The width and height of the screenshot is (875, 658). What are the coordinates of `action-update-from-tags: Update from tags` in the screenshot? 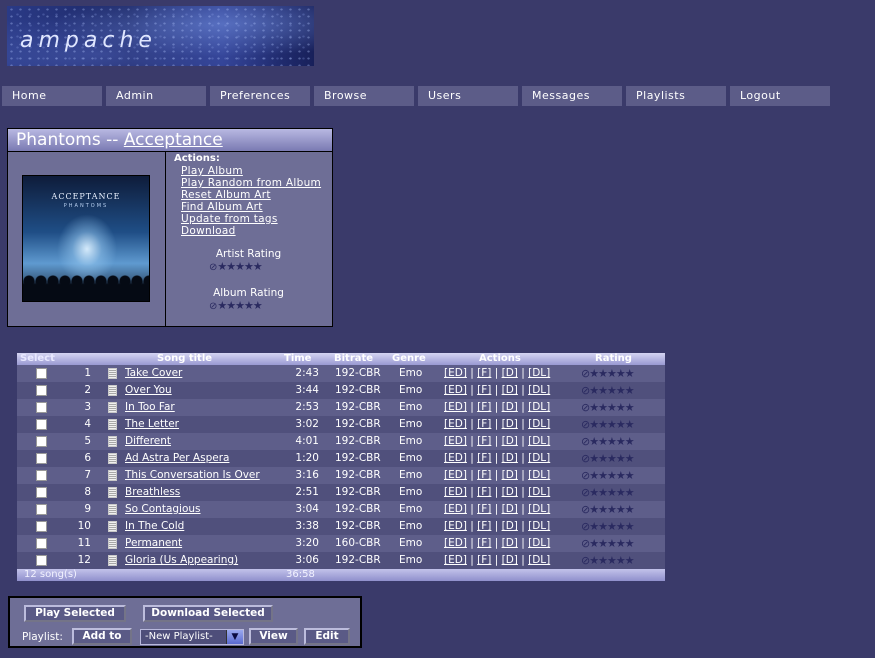 It's located at (229, 219).